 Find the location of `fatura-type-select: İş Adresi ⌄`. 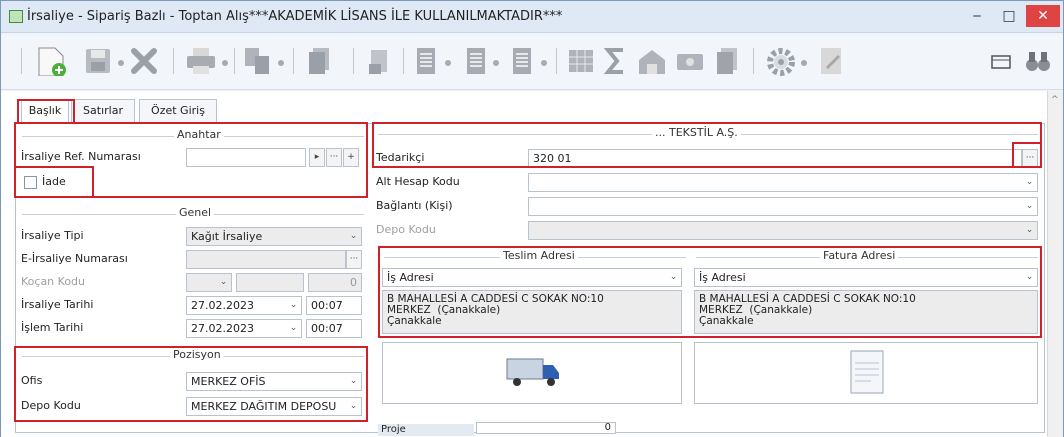

fatura-type-select: İş Adresi ⌄ is located at coordinates (866, 277).